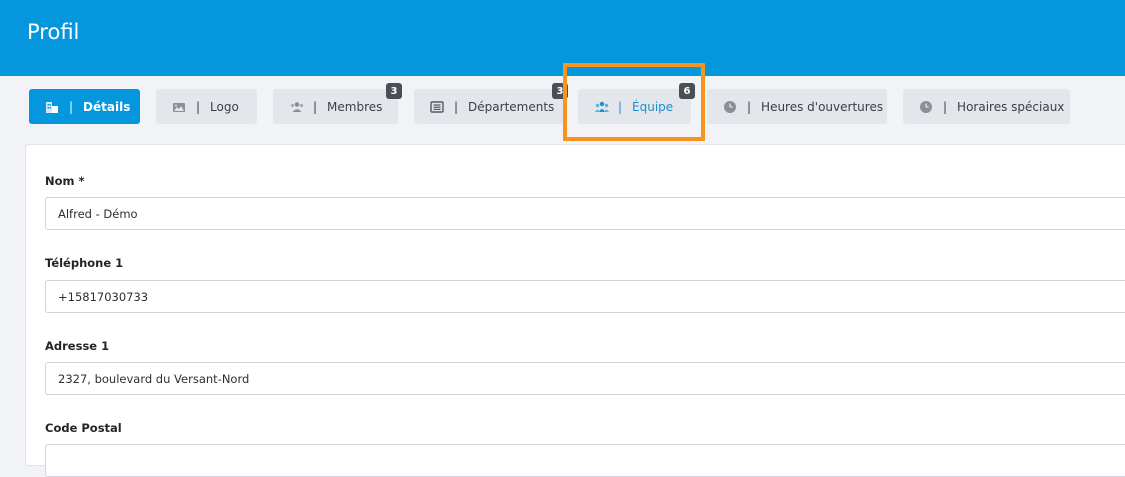 The height and width of the screenshot is (477, 1125). I want to click on adresse1-input, so click(585, 378).